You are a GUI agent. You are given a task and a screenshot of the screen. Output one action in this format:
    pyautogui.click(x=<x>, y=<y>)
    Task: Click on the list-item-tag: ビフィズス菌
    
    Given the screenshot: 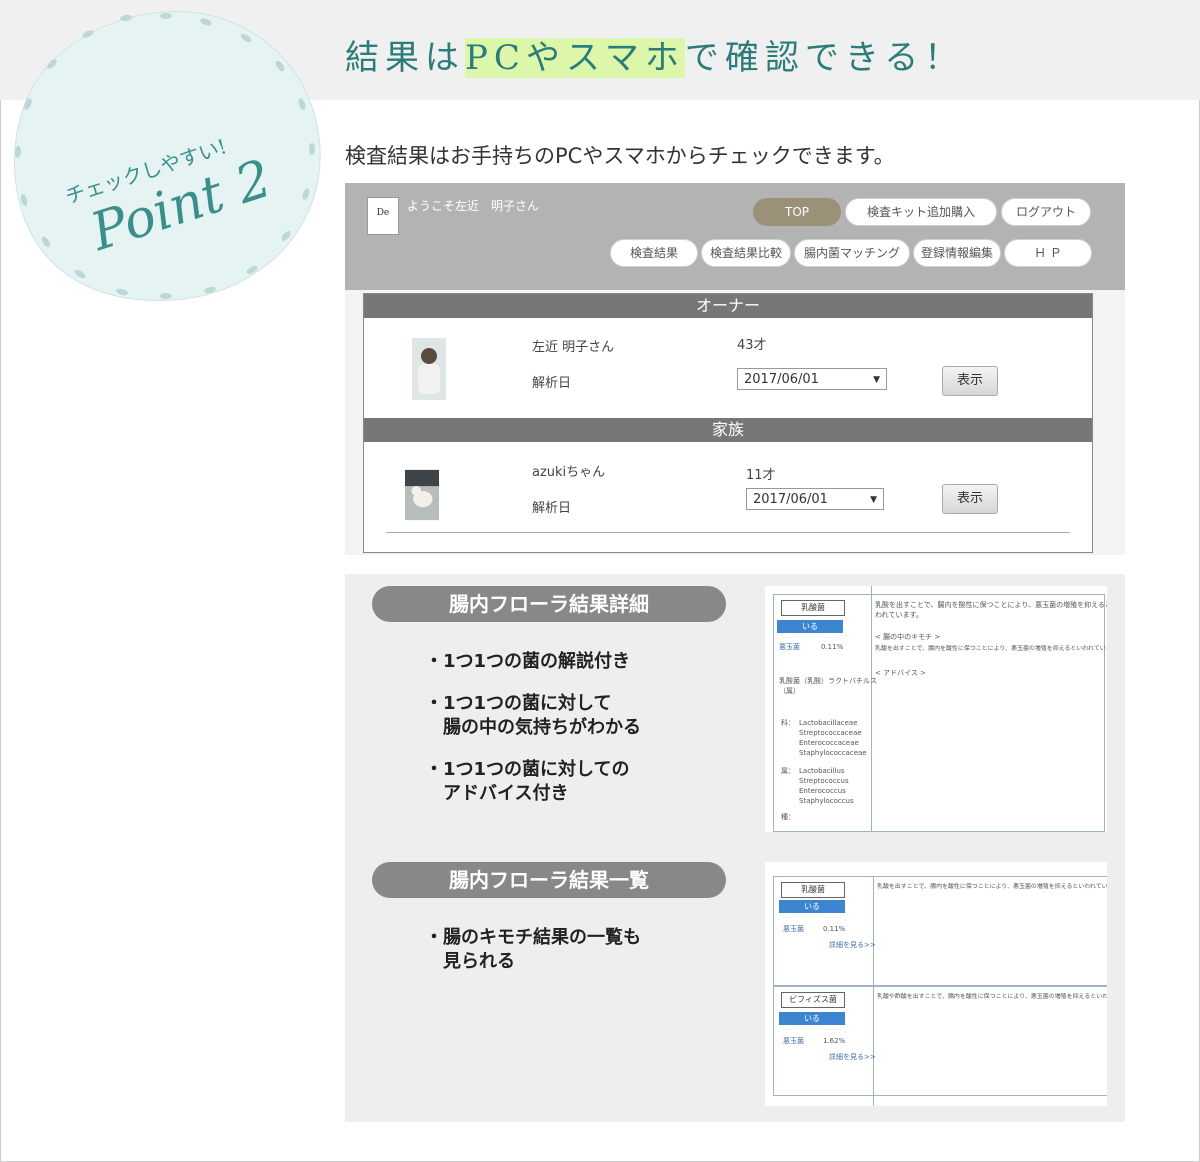 What is the action you would take?
    pyautogui.click(x=813, y=1000)
    